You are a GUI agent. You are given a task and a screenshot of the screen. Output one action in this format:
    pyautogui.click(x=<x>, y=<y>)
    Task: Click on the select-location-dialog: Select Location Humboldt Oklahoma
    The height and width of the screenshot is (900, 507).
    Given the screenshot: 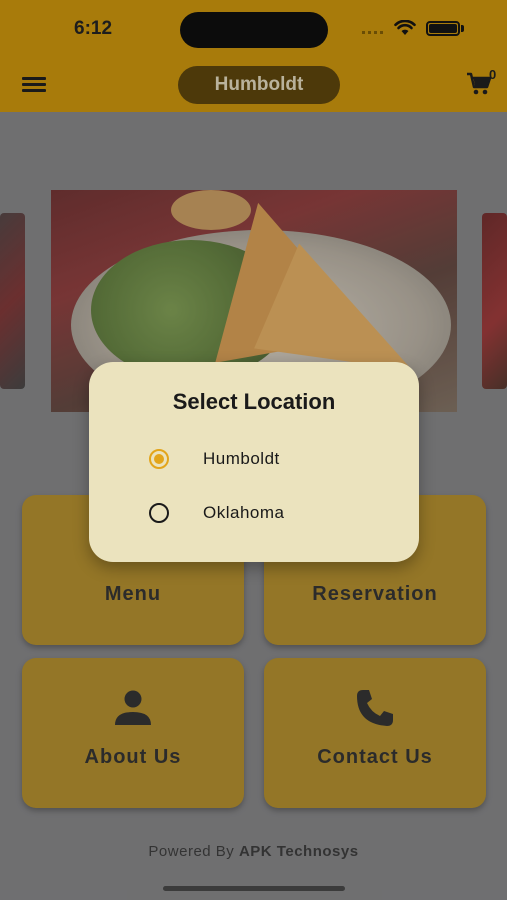 What is the action you would take?
    pyautogui.click(x=254, y=462)
    